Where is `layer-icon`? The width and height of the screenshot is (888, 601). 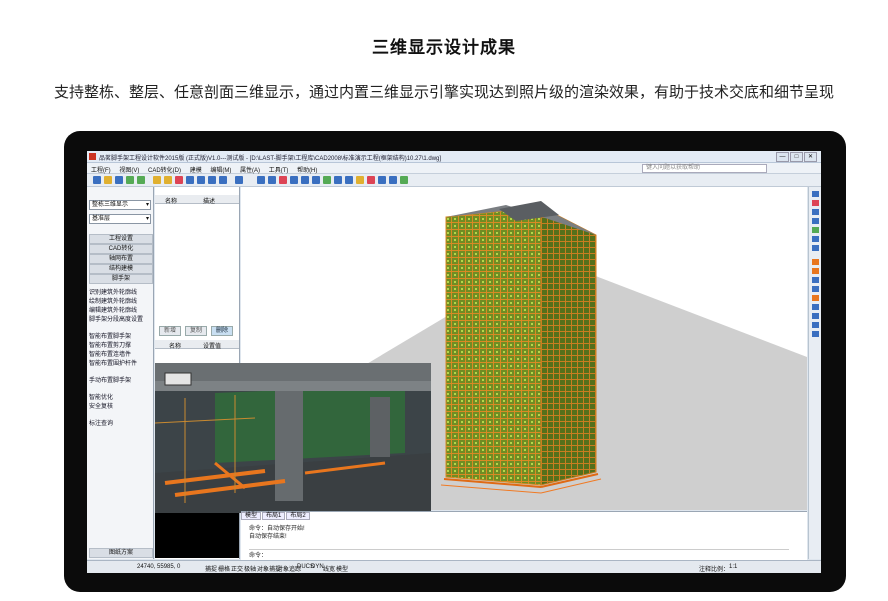
layer-icon is located at coordinates (168, 180).